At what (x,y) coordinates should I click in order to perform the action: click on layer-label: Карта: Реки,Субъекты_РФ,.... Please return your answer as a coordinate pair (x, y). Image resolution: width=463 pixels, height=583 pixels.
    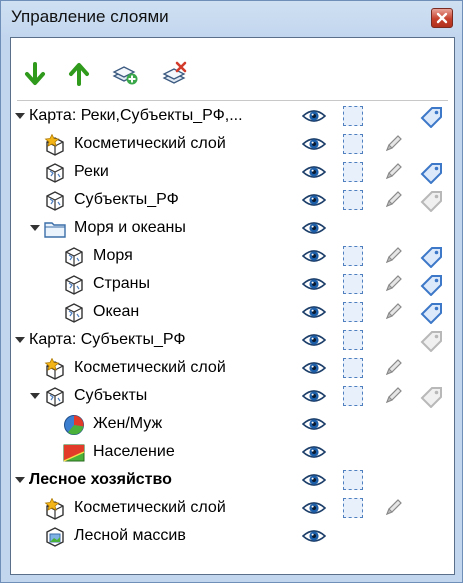
    Looking at the image, I should click on (136, 115).